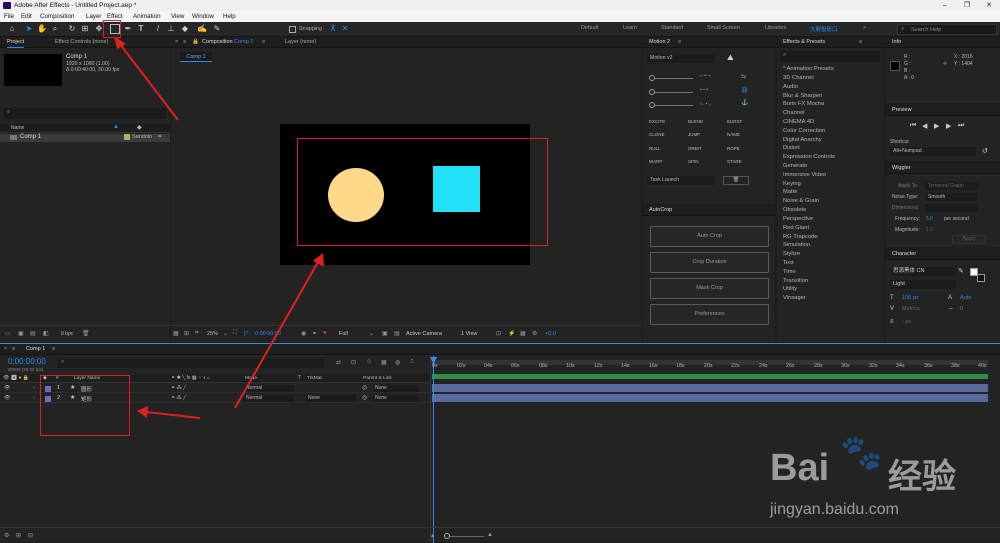  What do you see at coordinates (885, 483) in the screenshot?
I see `baidu-watermark: Bai 🐾 经验 jingyan.baidu.com` at bounding box center [885, 483].